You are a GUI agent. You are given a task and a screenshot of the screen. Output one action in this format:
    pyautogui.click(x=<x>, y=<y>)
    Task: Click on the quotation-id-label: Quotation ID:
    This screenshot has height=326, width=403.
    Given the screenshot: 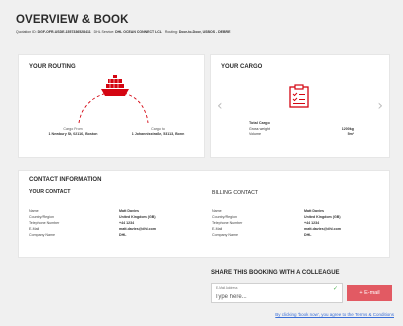 What is the action you would take?
    pyautogui.click(x=26, y=32)
    